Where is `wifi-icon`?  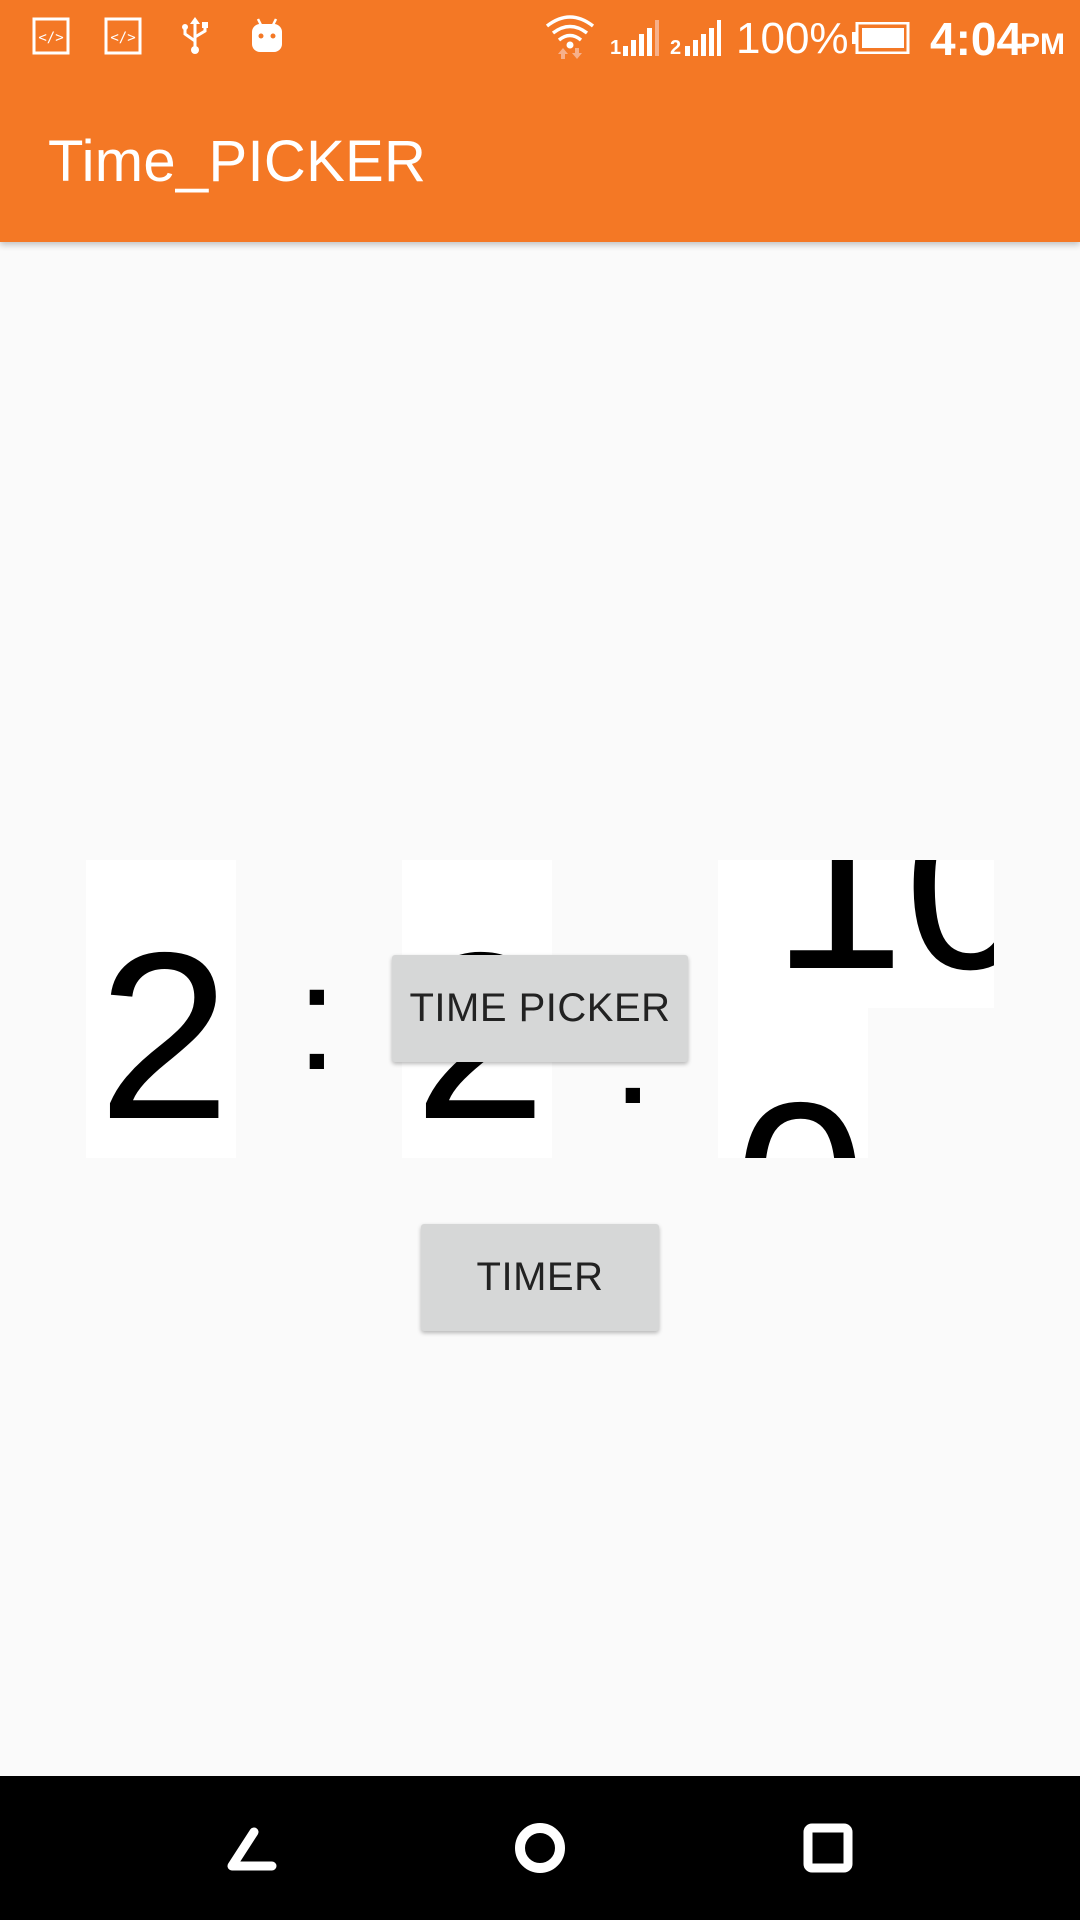 wifi-icon is located at coordinates (570, 37).